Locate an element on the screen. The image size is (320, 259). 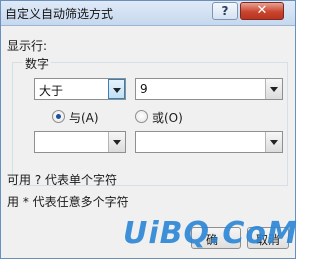
close-button: ✕ is located at coordinates (262, 11).